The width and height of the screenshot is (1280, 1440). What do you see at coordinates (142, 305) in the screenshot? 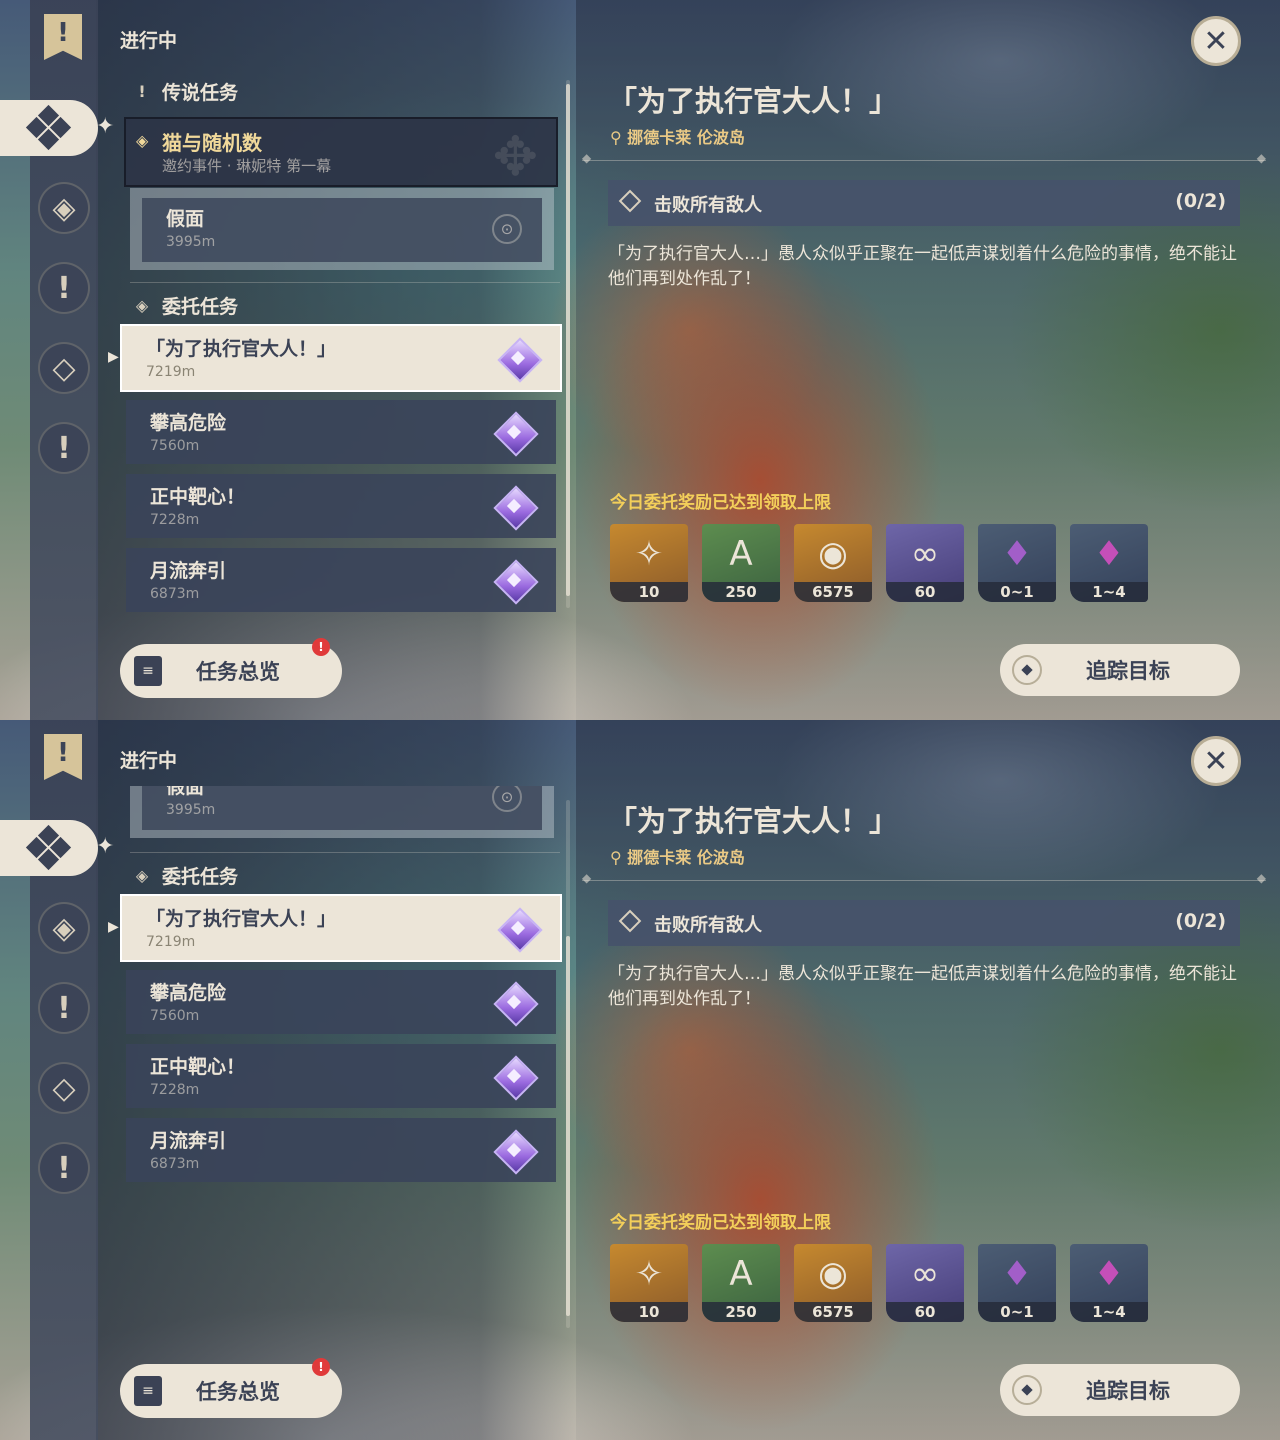
I see `commission-icon: ◈` at bounding box center [142, 305].